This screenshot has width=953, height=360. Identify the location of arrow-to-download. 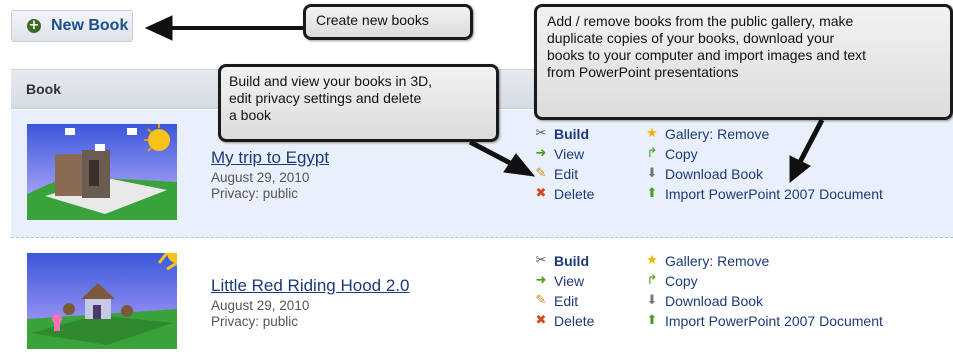
(811, 141).